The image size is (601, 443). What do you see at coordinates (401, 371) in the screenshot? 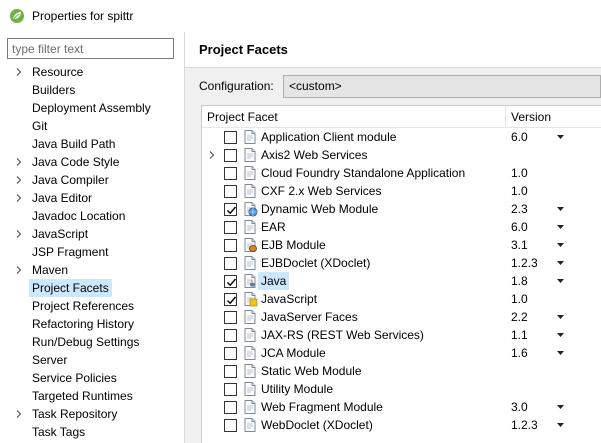
I see `table-row: Static Web Module` at bounding box center [401, 371].